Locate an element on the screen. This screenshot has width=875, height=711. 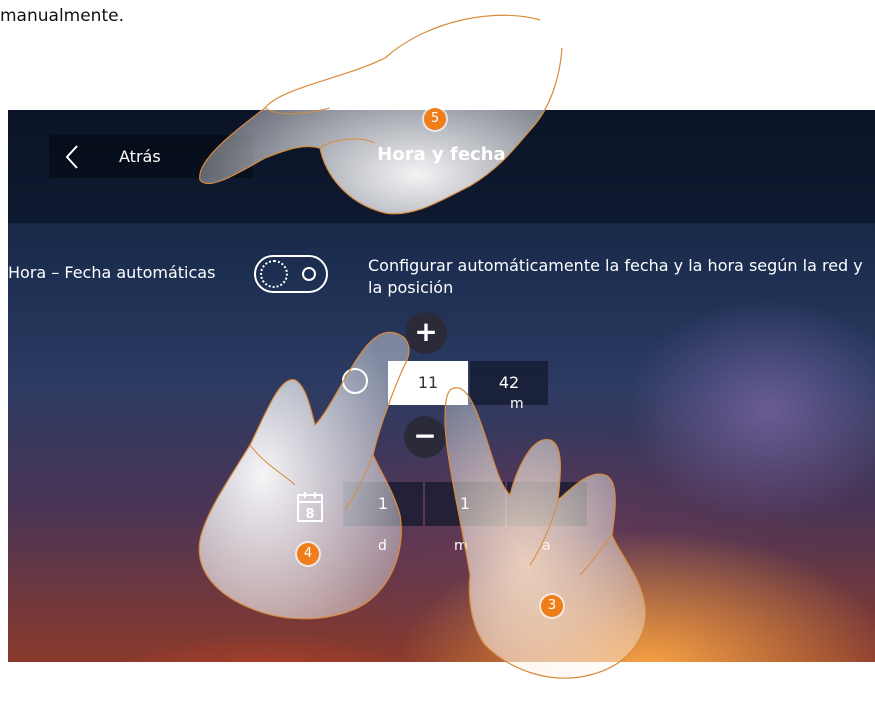
step-badge-3: 3 is located at coordinates (552, 606).